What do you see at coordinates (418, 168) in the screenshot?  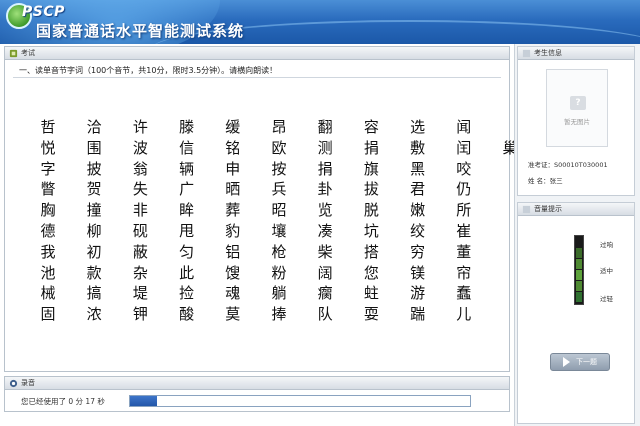 I see `syllable-character: 黑` at bounding box center [418, 168].